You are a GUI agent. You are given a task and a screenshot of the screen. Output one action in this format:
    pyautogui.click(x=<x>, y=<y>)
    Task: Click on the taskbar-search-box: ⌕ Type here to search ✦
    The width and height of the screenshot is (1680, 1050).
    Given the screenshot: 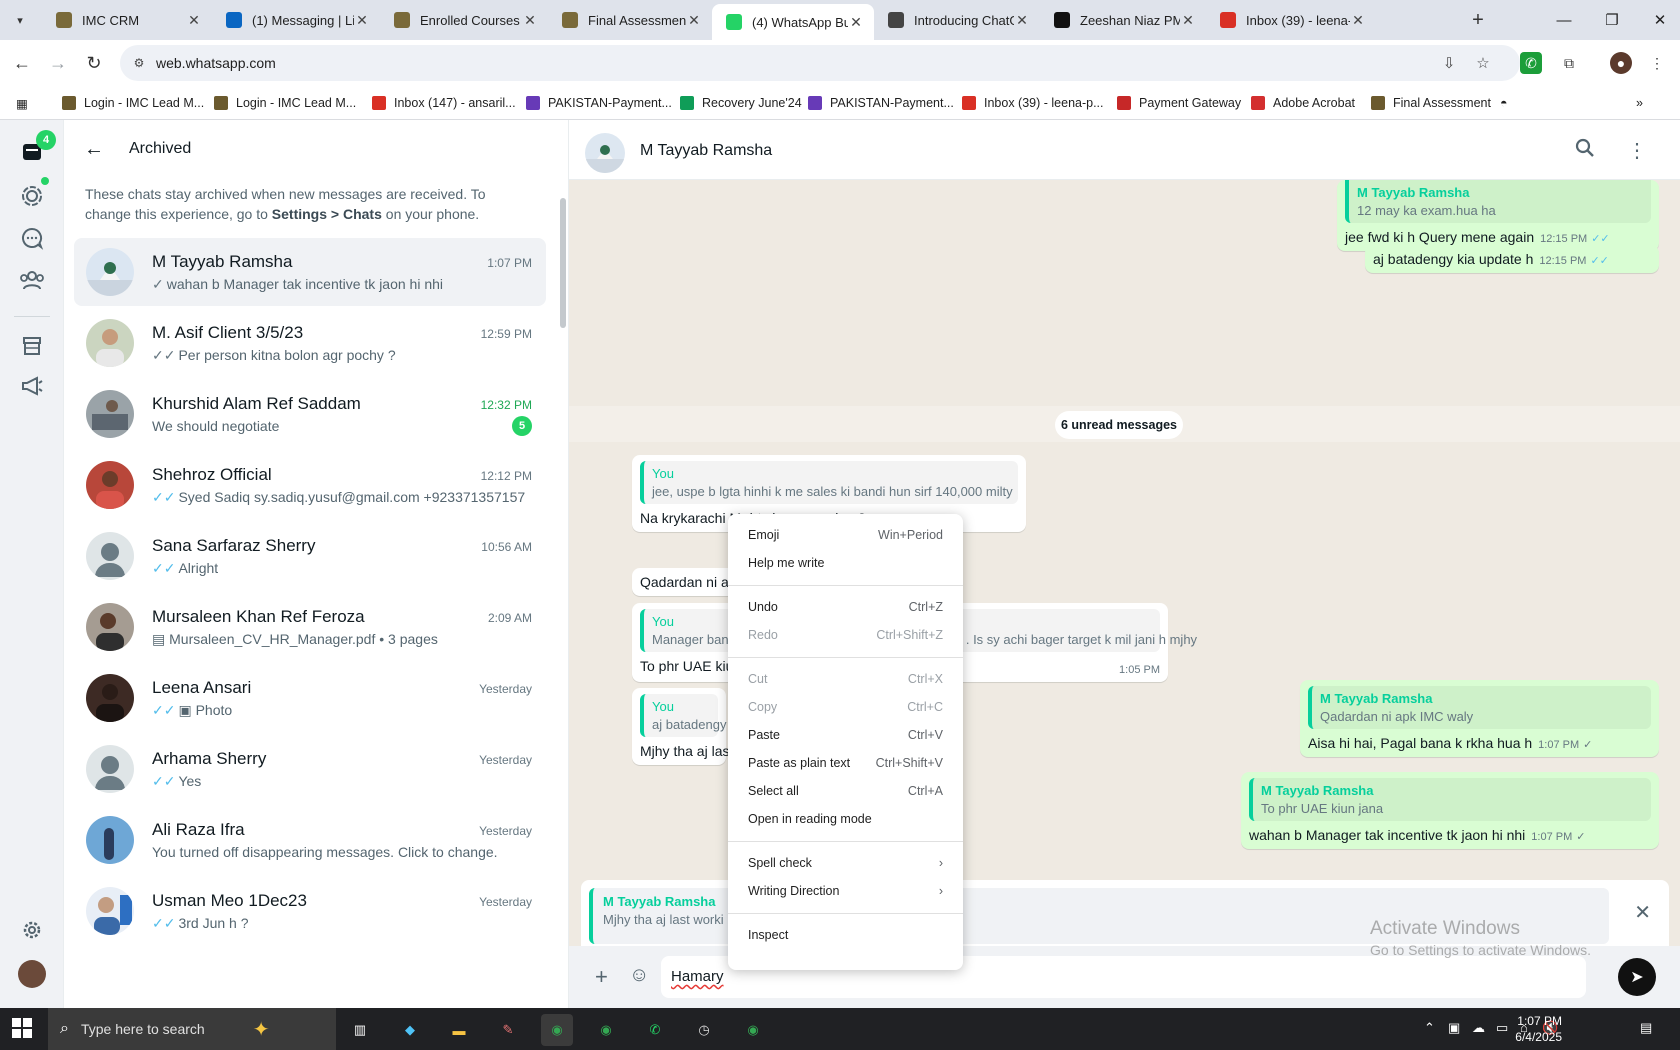 What is the action you would take?
    pyautogui.click(x=192, y=1029)
    